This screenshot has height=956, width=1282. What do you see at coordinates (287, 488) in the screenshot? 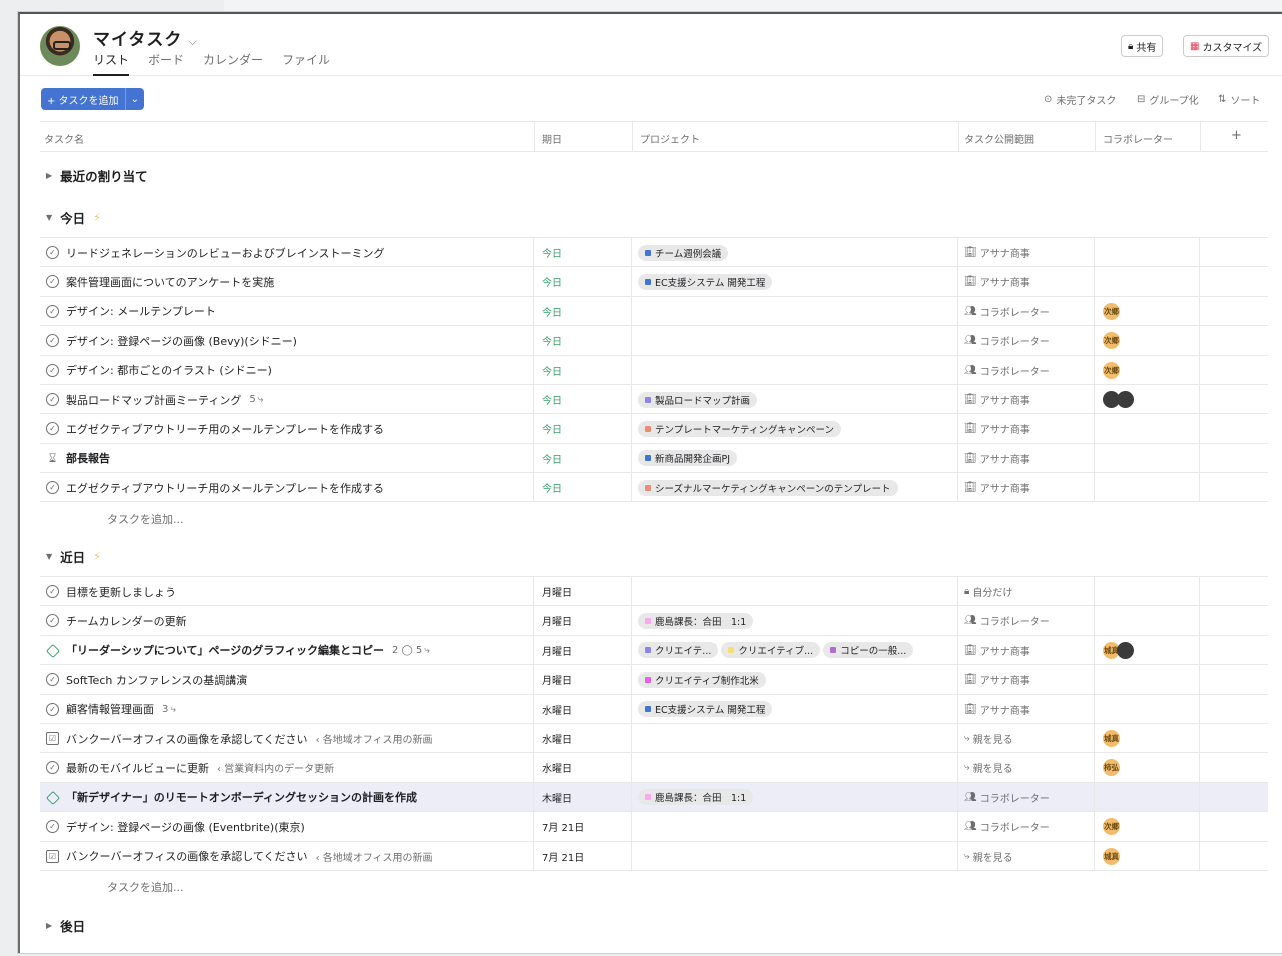
I see `task-name-cell: ✓ エグゼクティブアウトリーチ用のメールテンプレートを作成する` at bounding box center [287, 488].